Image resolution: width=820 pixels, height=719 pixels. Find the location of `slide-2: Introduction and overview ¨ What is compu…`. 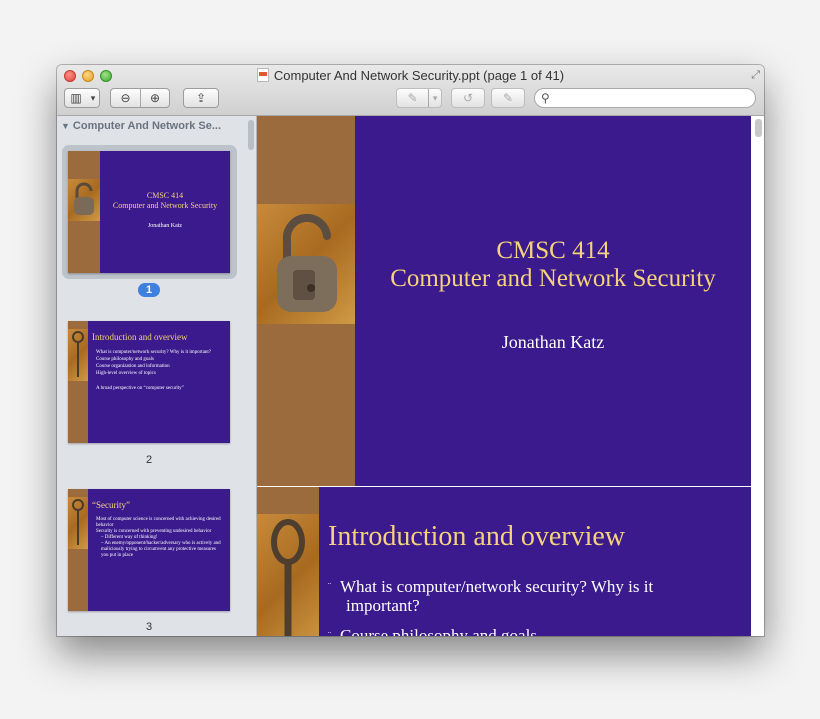

slide-2: Introduction and overview ¨ What is compu… is located at coordinates (504, 561).